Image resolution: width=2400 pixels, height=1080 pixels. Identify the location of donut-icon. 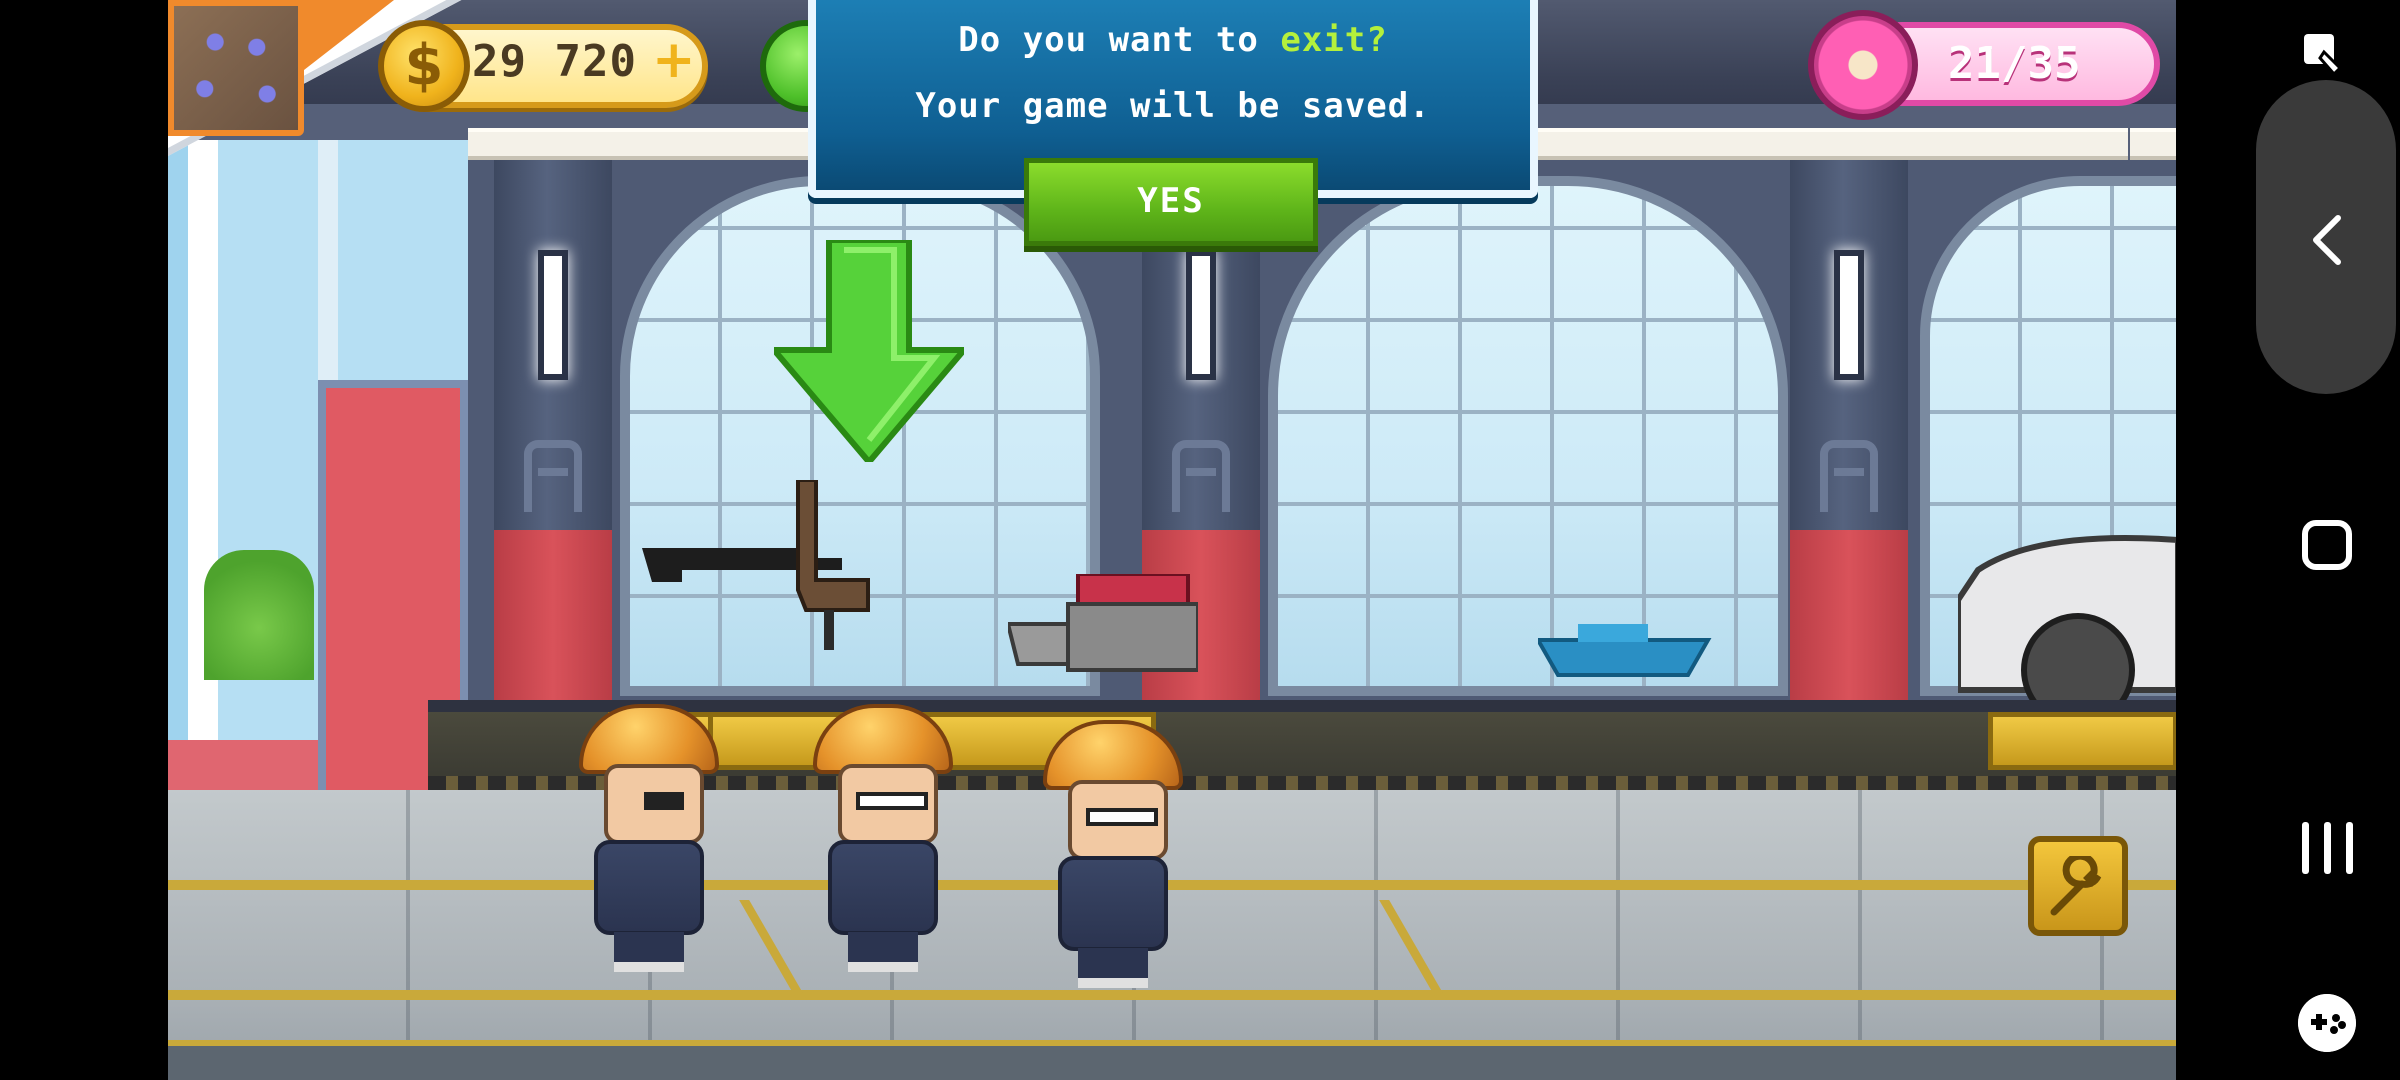
(1863, 65).